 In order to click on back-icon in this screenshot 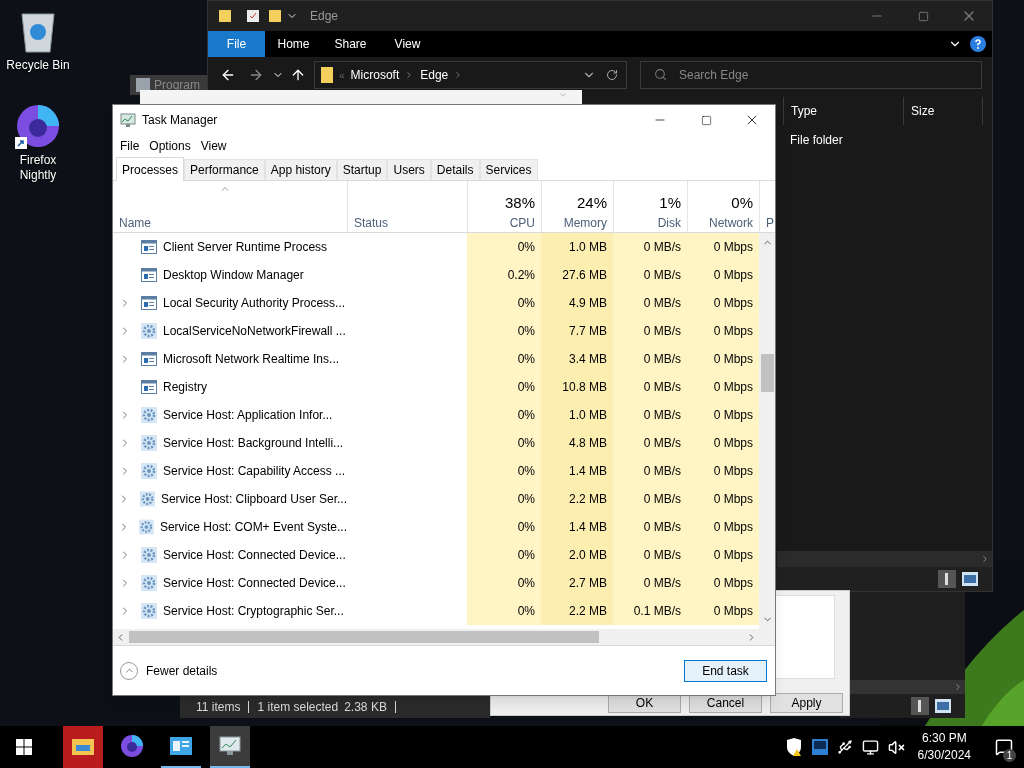, I will do `click(228, 75)`.